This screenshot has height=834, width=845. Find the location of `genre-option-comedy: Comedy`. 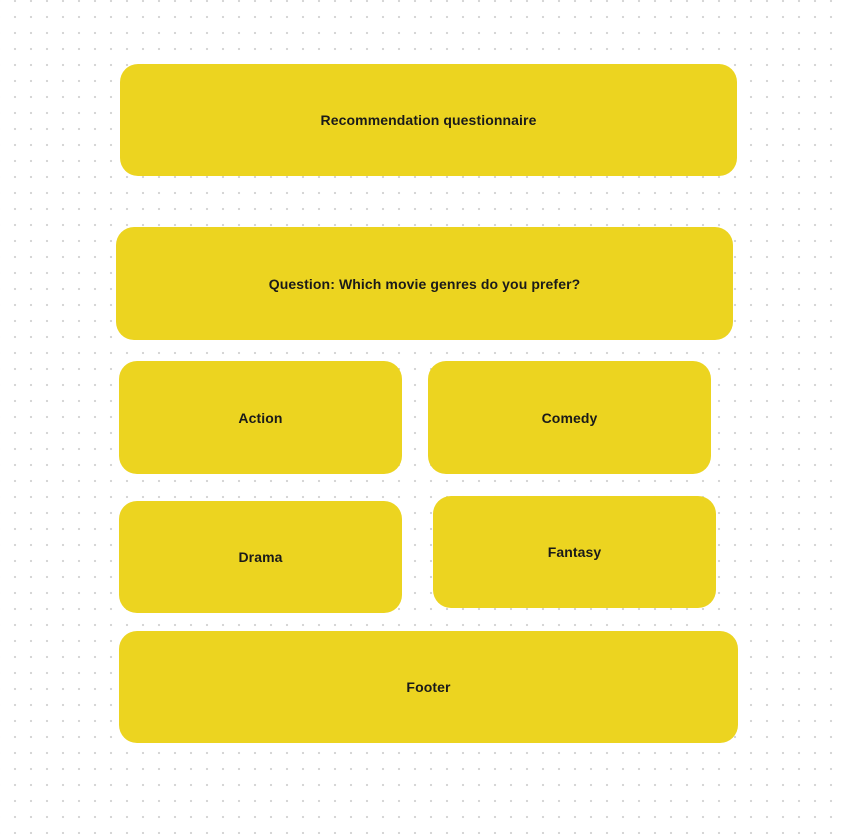

genre-option-comedy: Comedy is located at coordinates (569, 417).